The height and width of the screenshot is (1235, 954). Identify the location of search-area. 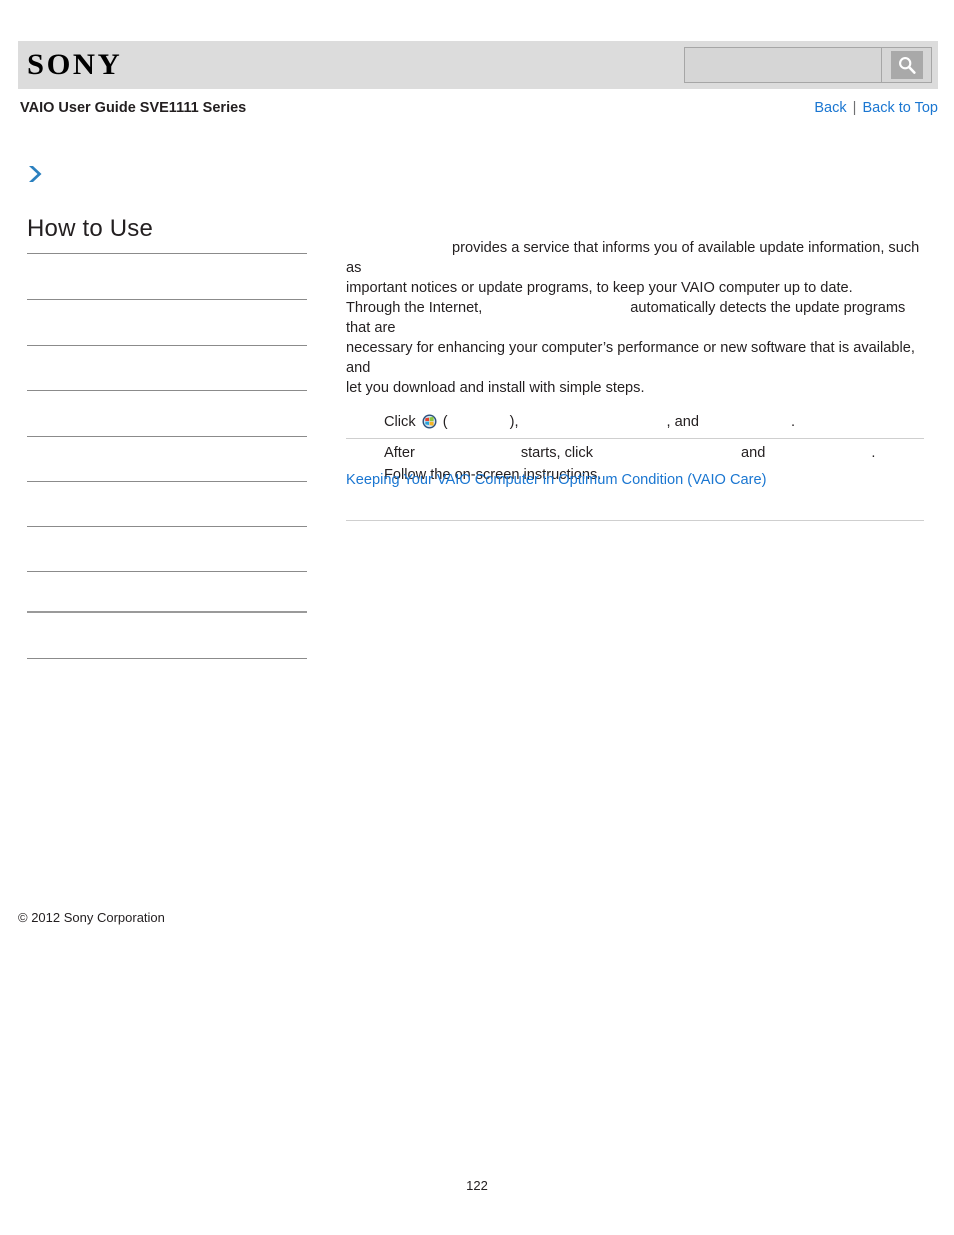
(808, 65).